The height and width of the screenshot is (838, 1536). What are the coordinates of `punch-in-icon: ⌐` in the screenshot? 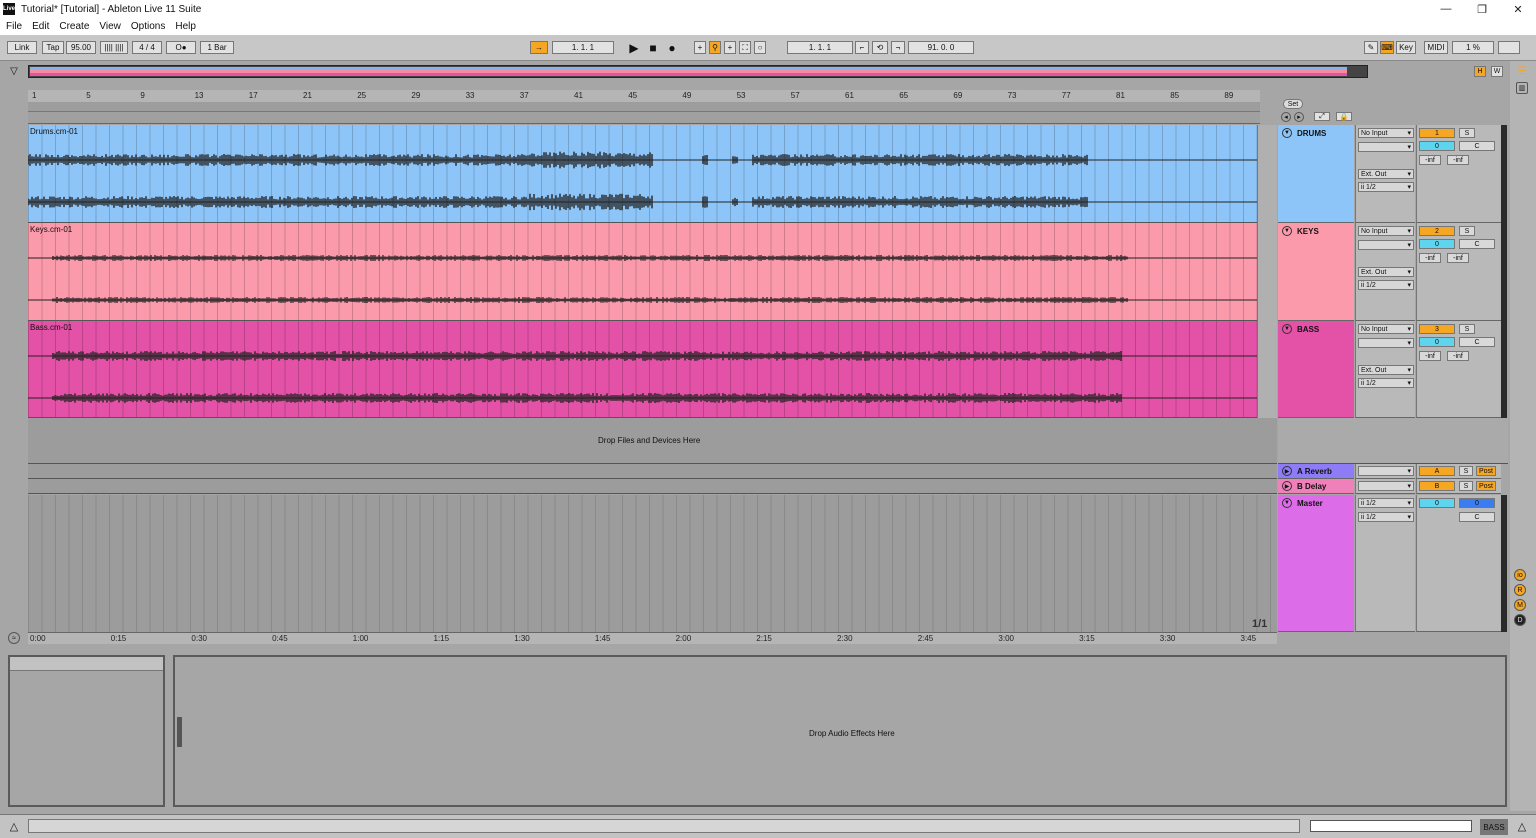 It's located at (862, 47).